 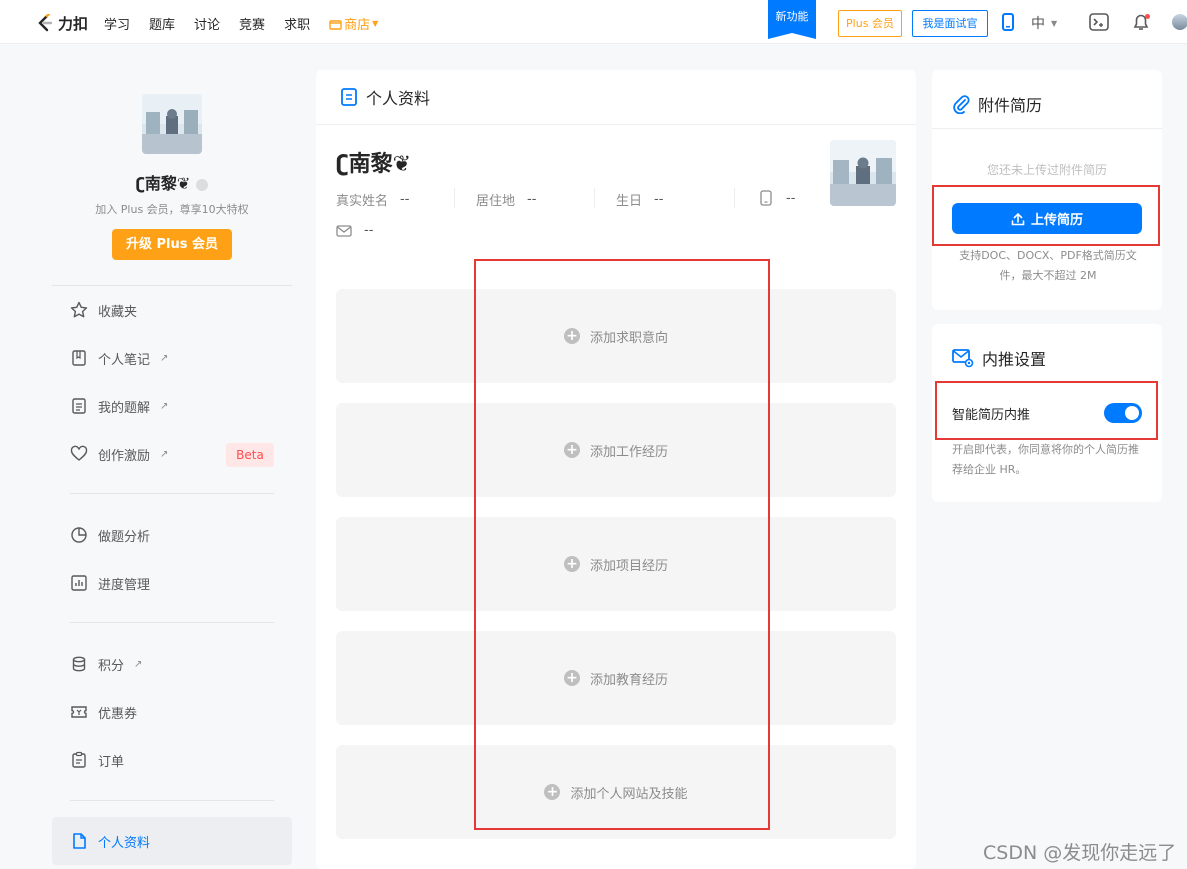 I want to click on add-website-skills-button: + 添加个人网站及技能, so click(x=616, y=792).